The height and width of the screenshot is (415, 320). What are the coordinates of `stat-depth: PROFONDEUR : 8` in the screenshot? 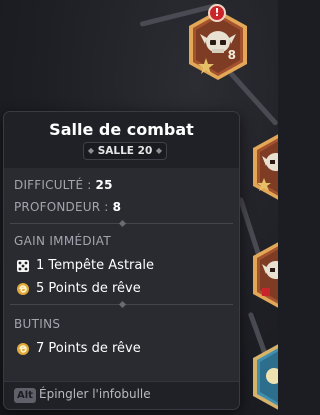 It's located at (67, 207).